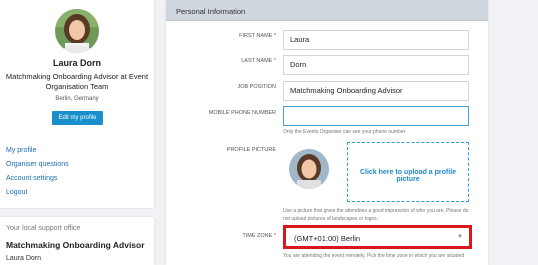 This screenshot has height=265, width=538. I want to click on support-title: Your local support office, so click(43, 228).